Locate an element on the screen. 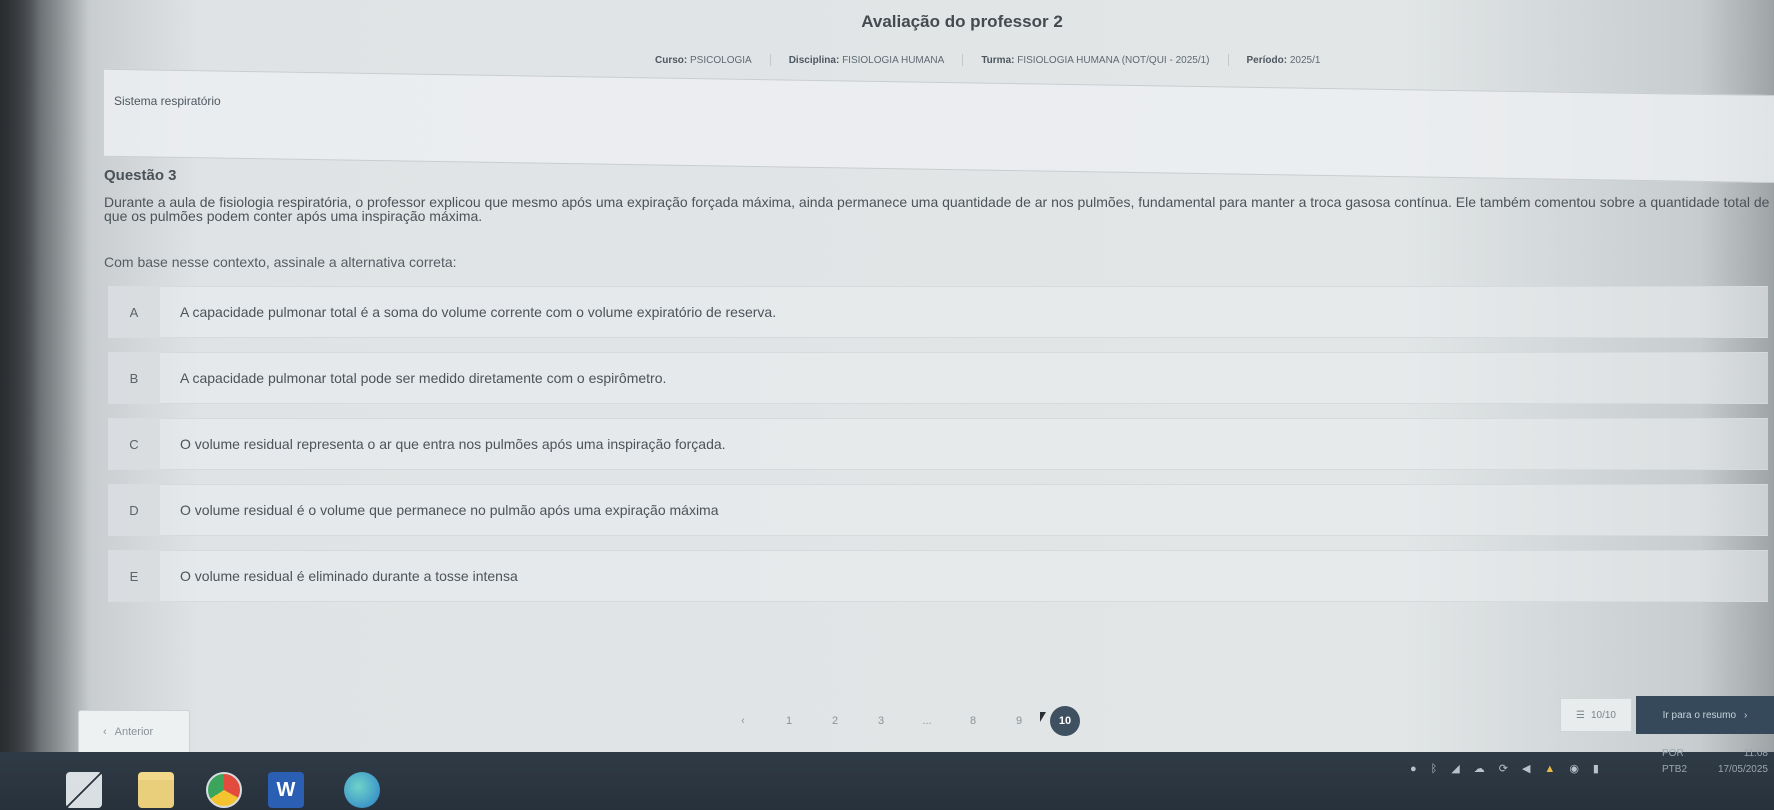 The image size is (1774, 810). screen-bezel-shadow is located at coordinates (20, 405).